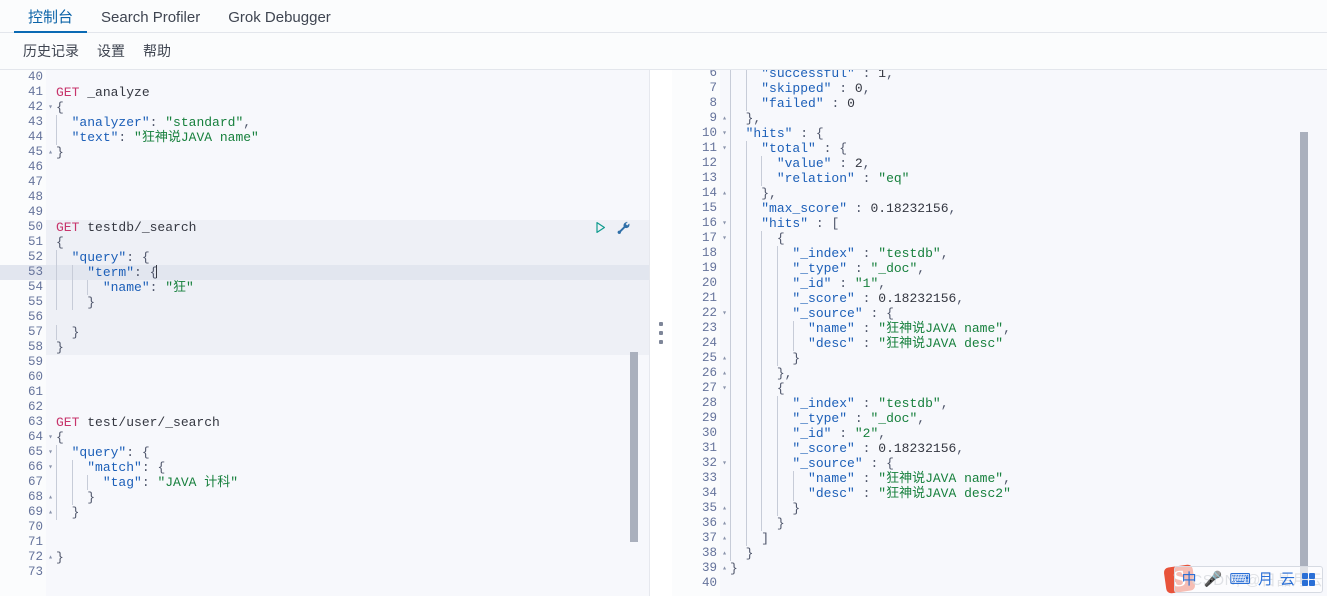 The image size is (1327, 596). What do you see at coordinates (347, 467) in the screenshot?
I see `code-line: "match": {` at bounding box center [347, 467].